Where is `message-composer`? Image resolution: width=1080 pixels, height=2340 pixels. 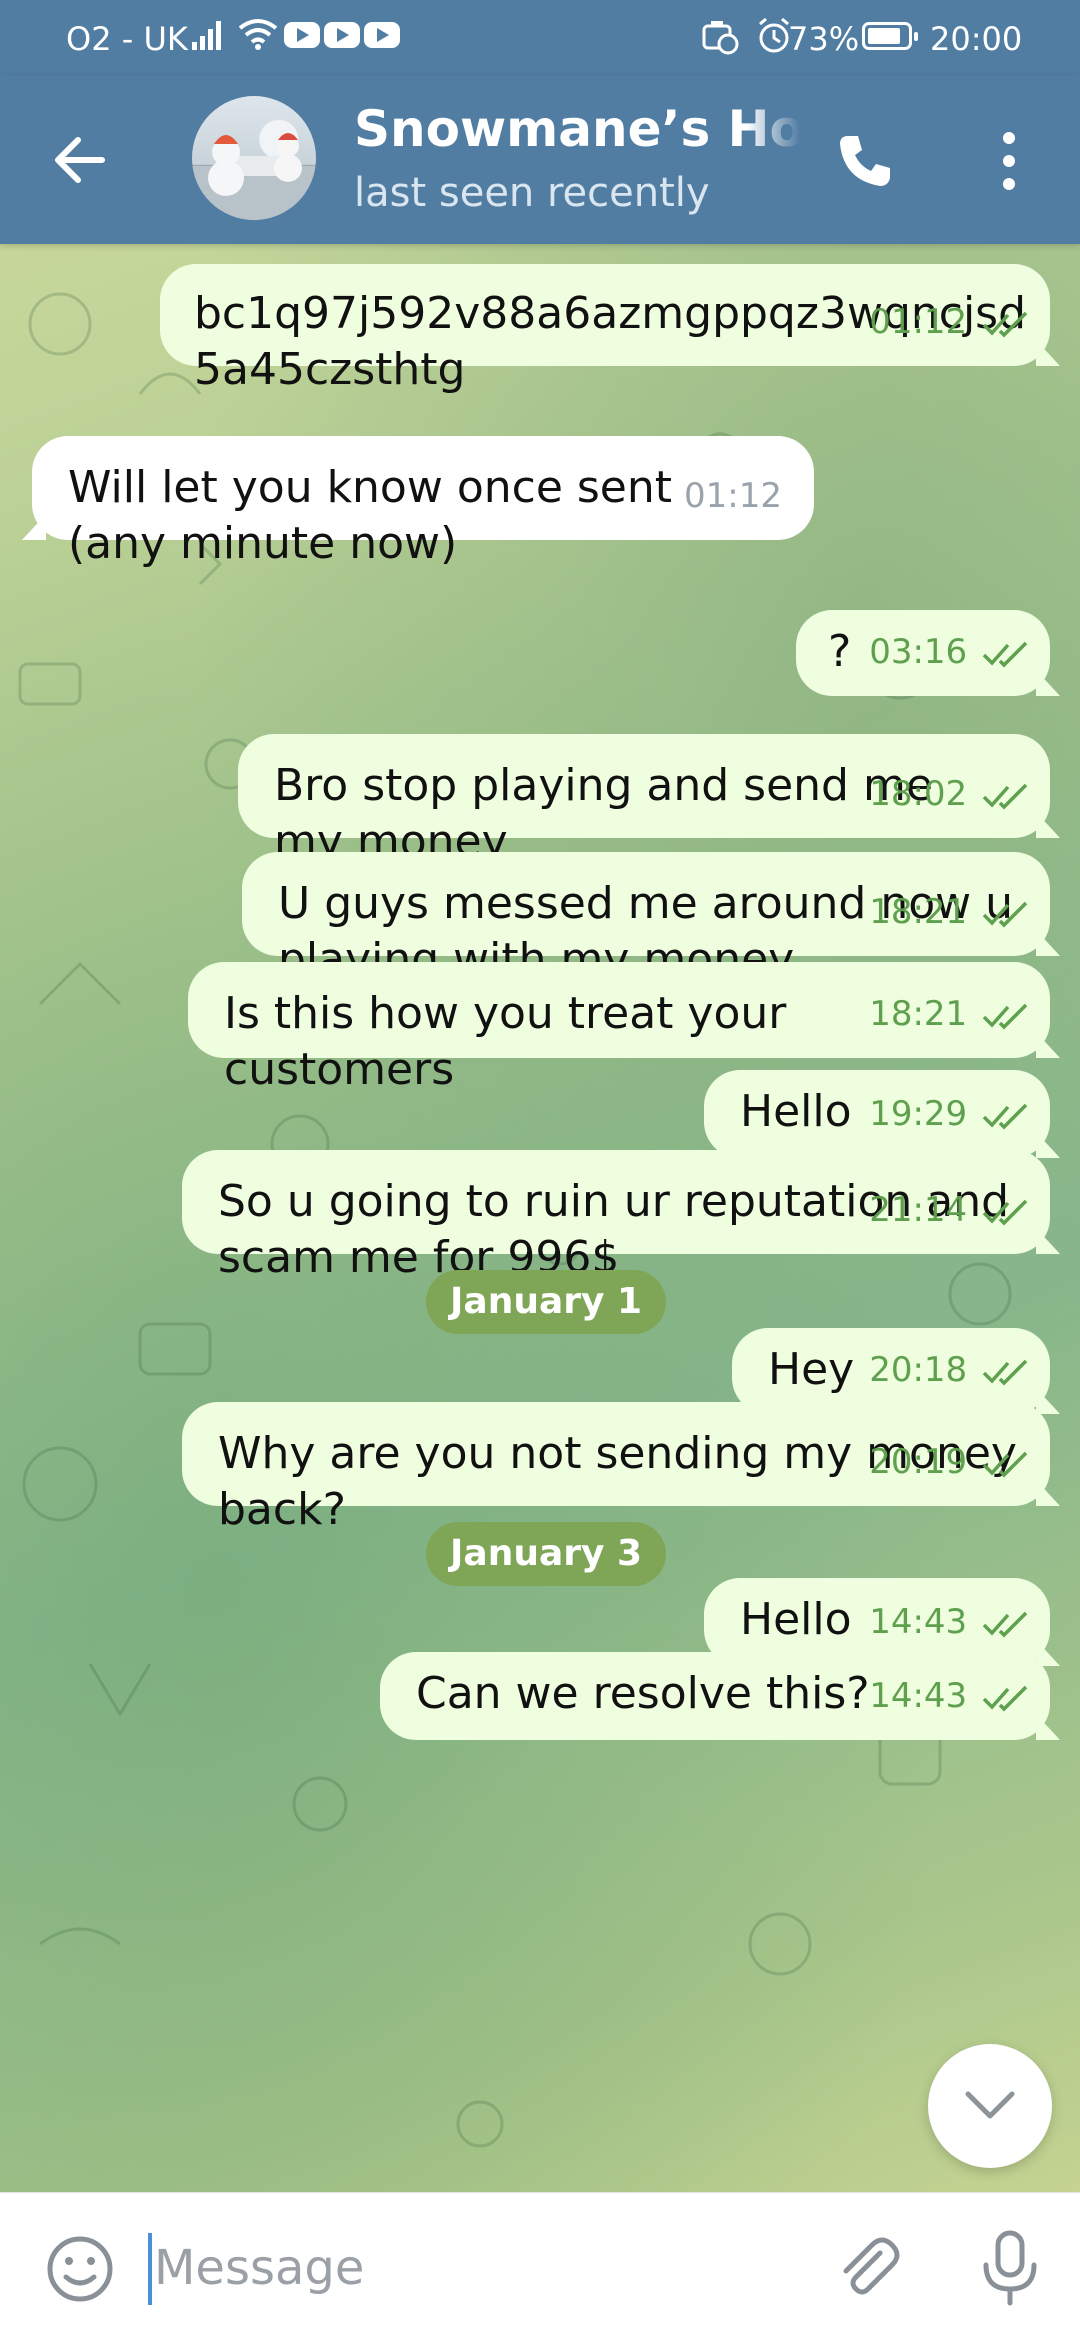 message-composer is located at coordinates (540, 2266).